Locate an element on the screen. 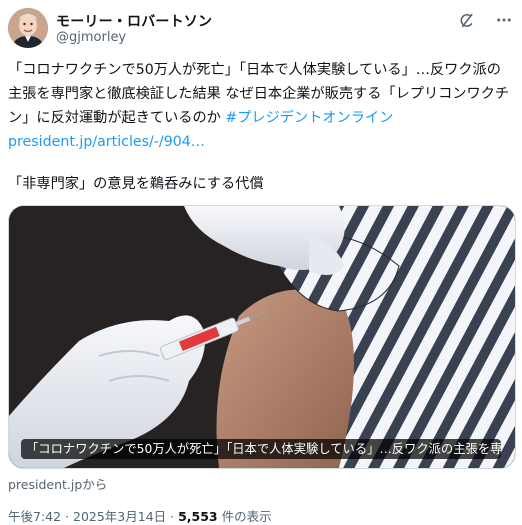 The image size is (522, 525). card-source: president.jpから is located at coordinates (57, 483).